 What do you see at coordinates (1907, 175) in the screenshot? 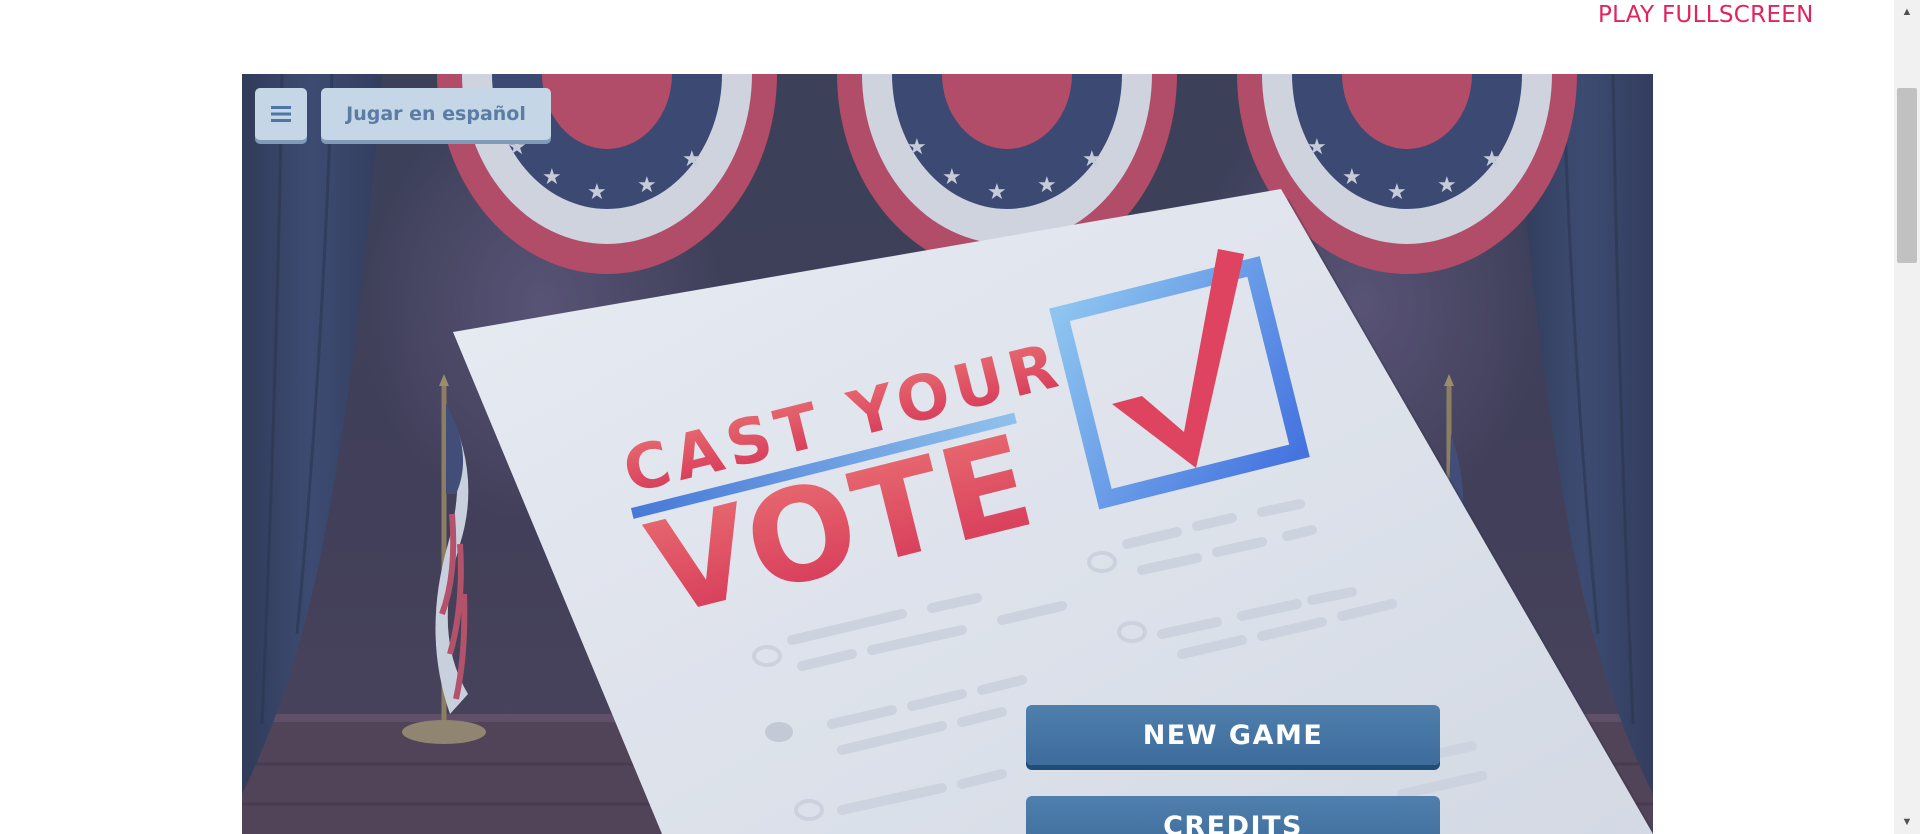
I see `scrollbar-thumb` at bounding box center [1907, 175].